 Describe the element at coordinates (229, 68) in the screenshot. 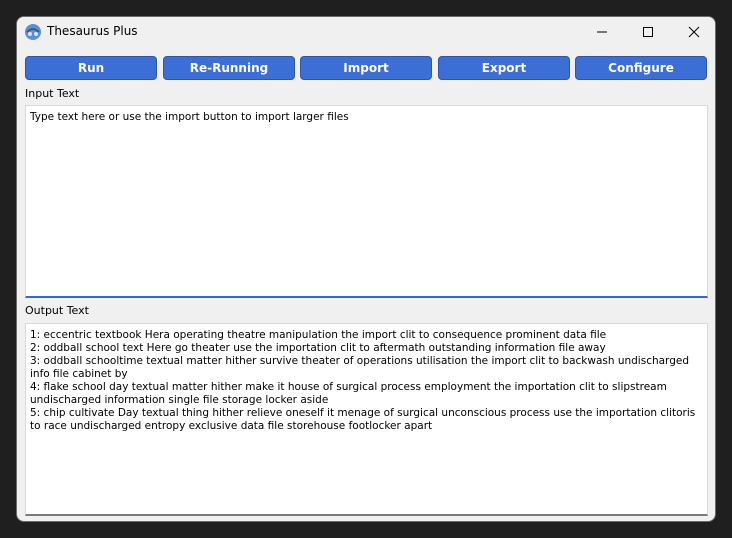

I see `rerunning-button: Re-Running` at that location.